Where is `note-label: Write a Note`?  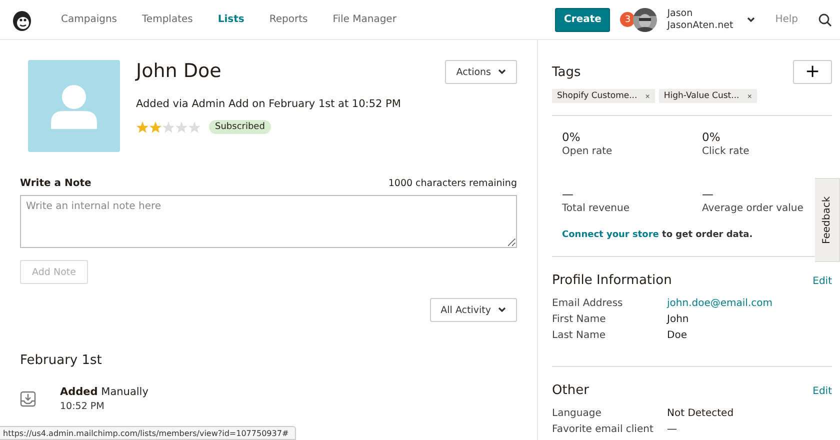
note-label: Write a Note is located at coordinates (56, 183).